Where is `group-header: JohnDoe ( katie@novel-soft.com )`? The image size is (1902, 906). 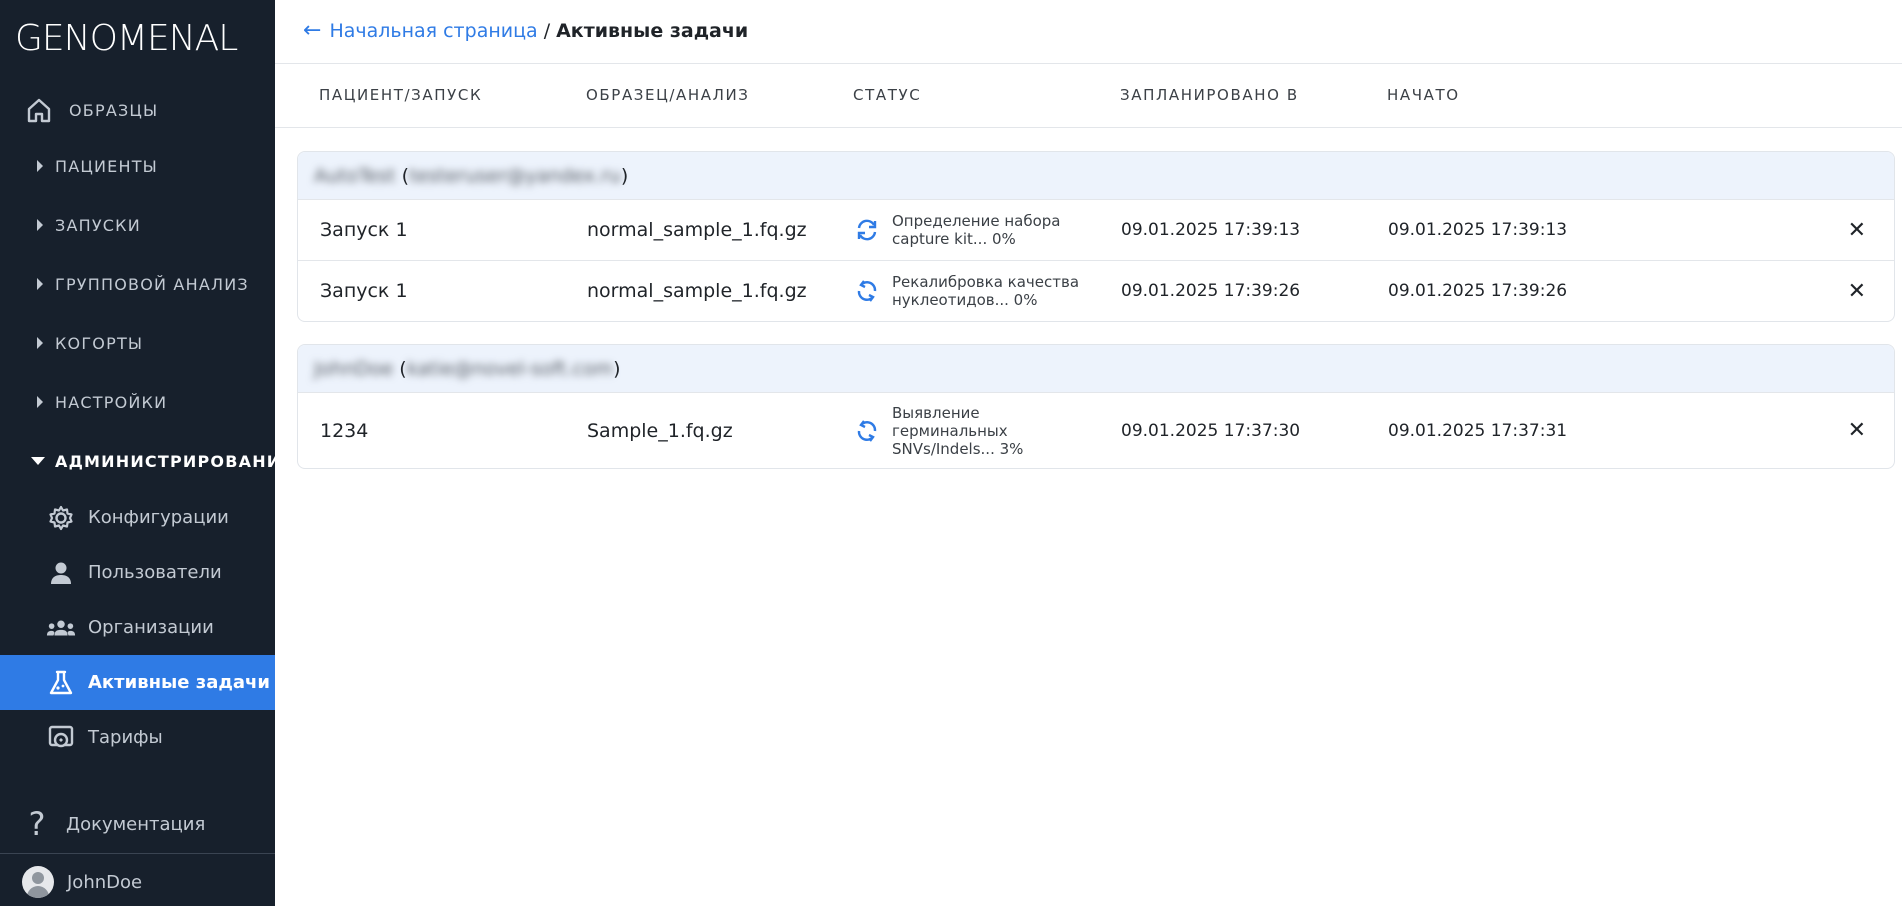 group-header: JohnDoe ( katie@novel-soft.com ) is located at coordinates (1096, 368).